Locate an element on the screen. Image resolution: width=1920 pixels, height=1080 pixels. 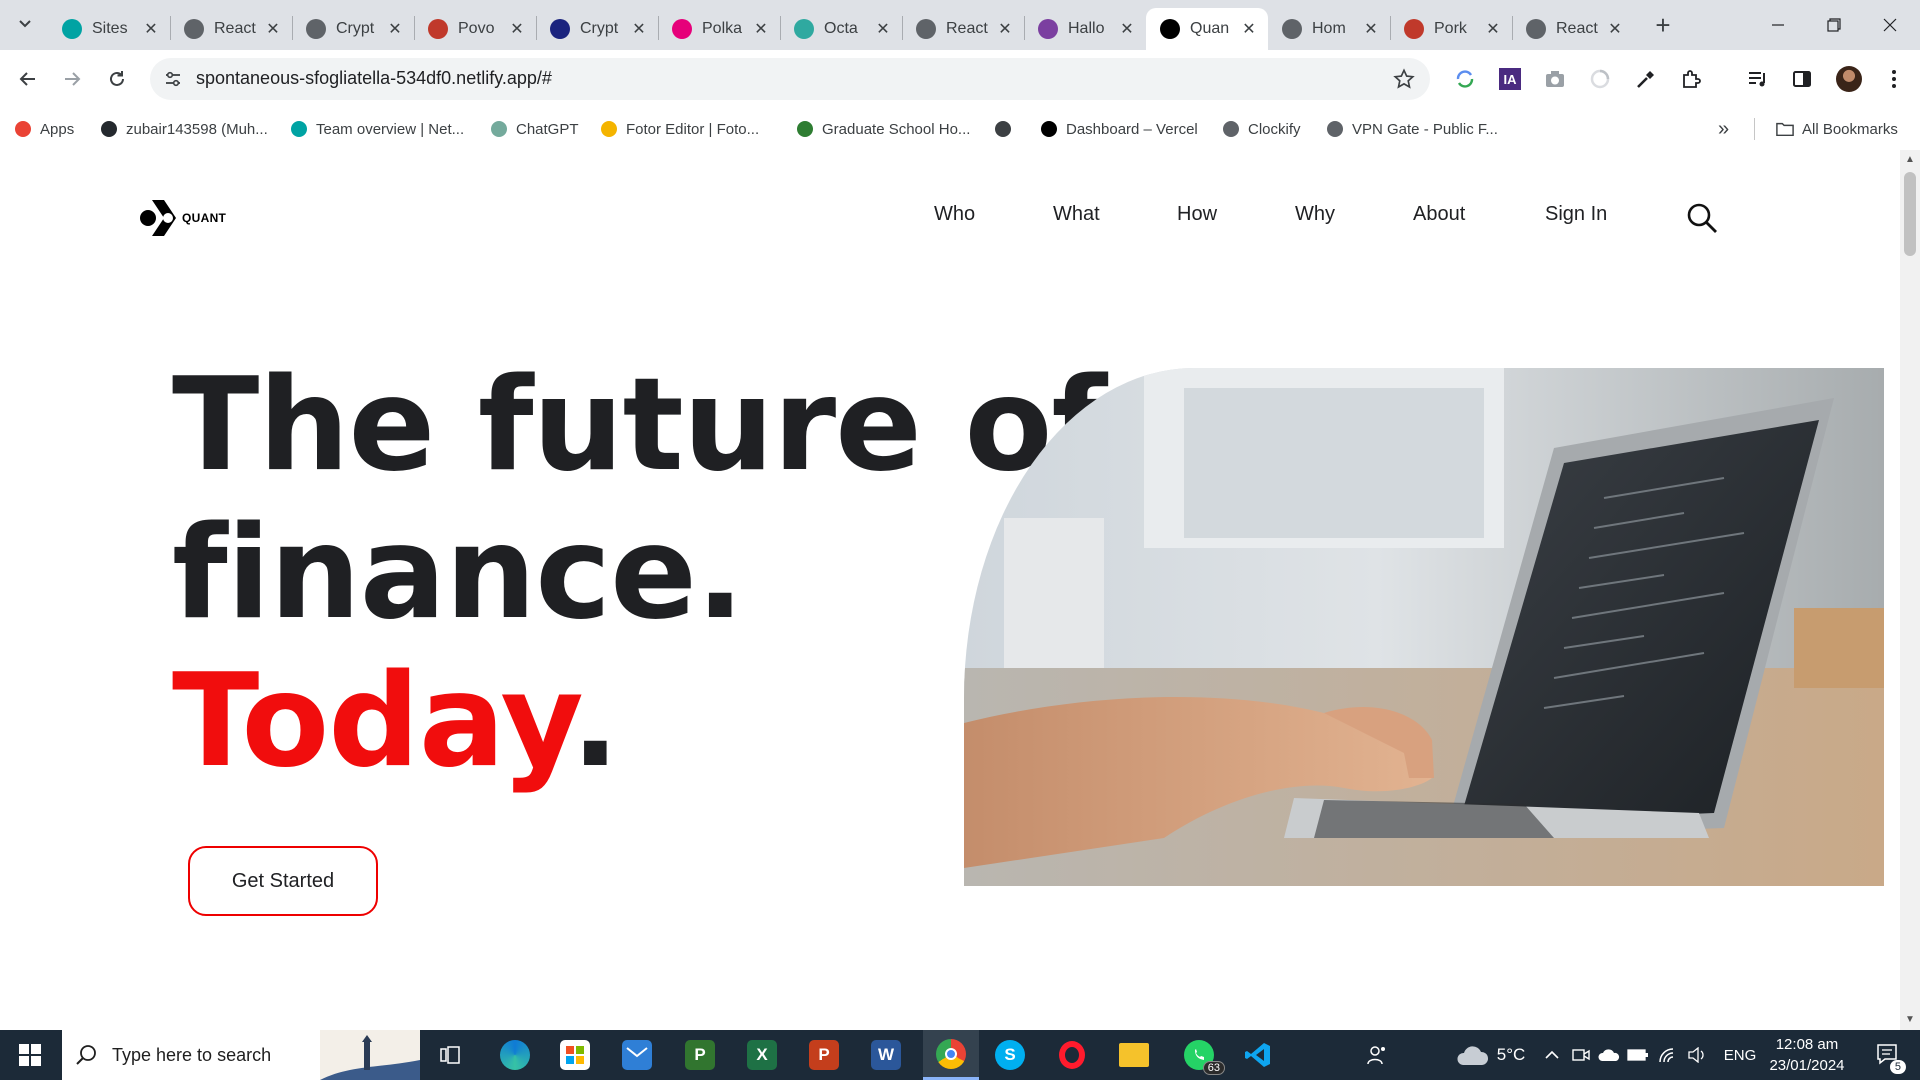
taskbar-store is located at coordinates (575, 1055).